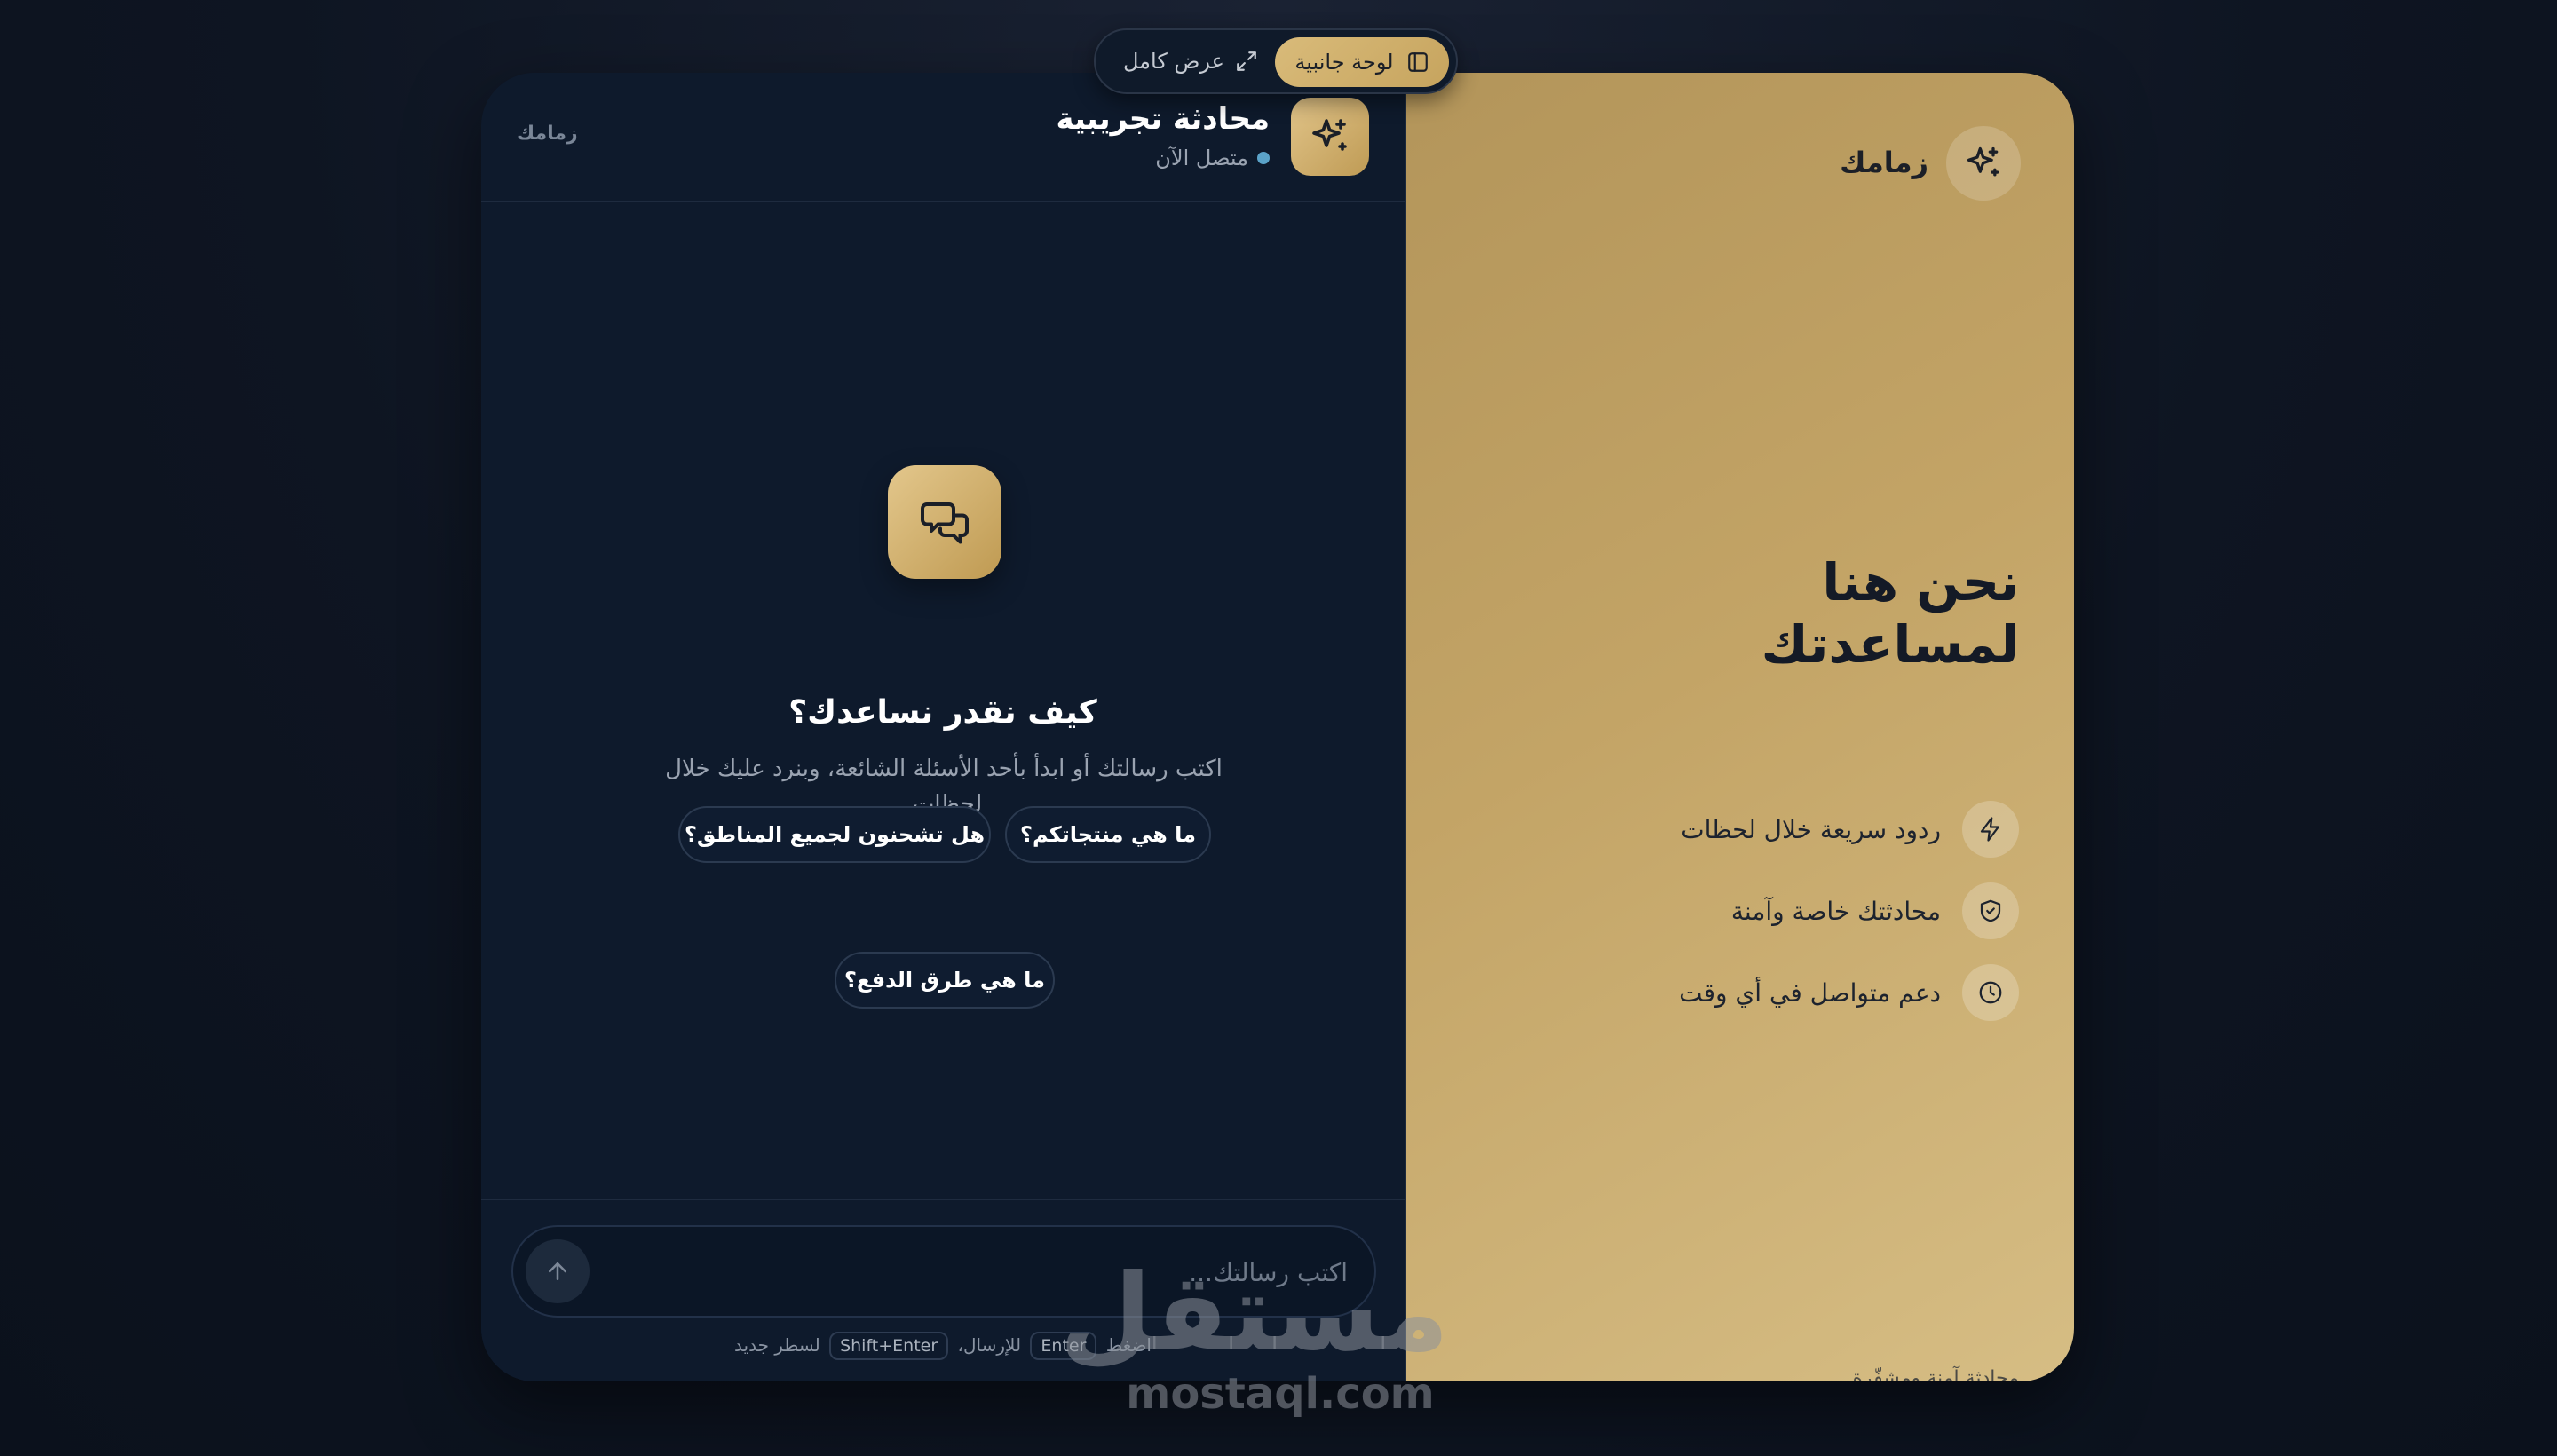 This screenshot has height=1456, width=2557. I want to click on shift-enter-key: Shift+Enter, so click(889, 1346).